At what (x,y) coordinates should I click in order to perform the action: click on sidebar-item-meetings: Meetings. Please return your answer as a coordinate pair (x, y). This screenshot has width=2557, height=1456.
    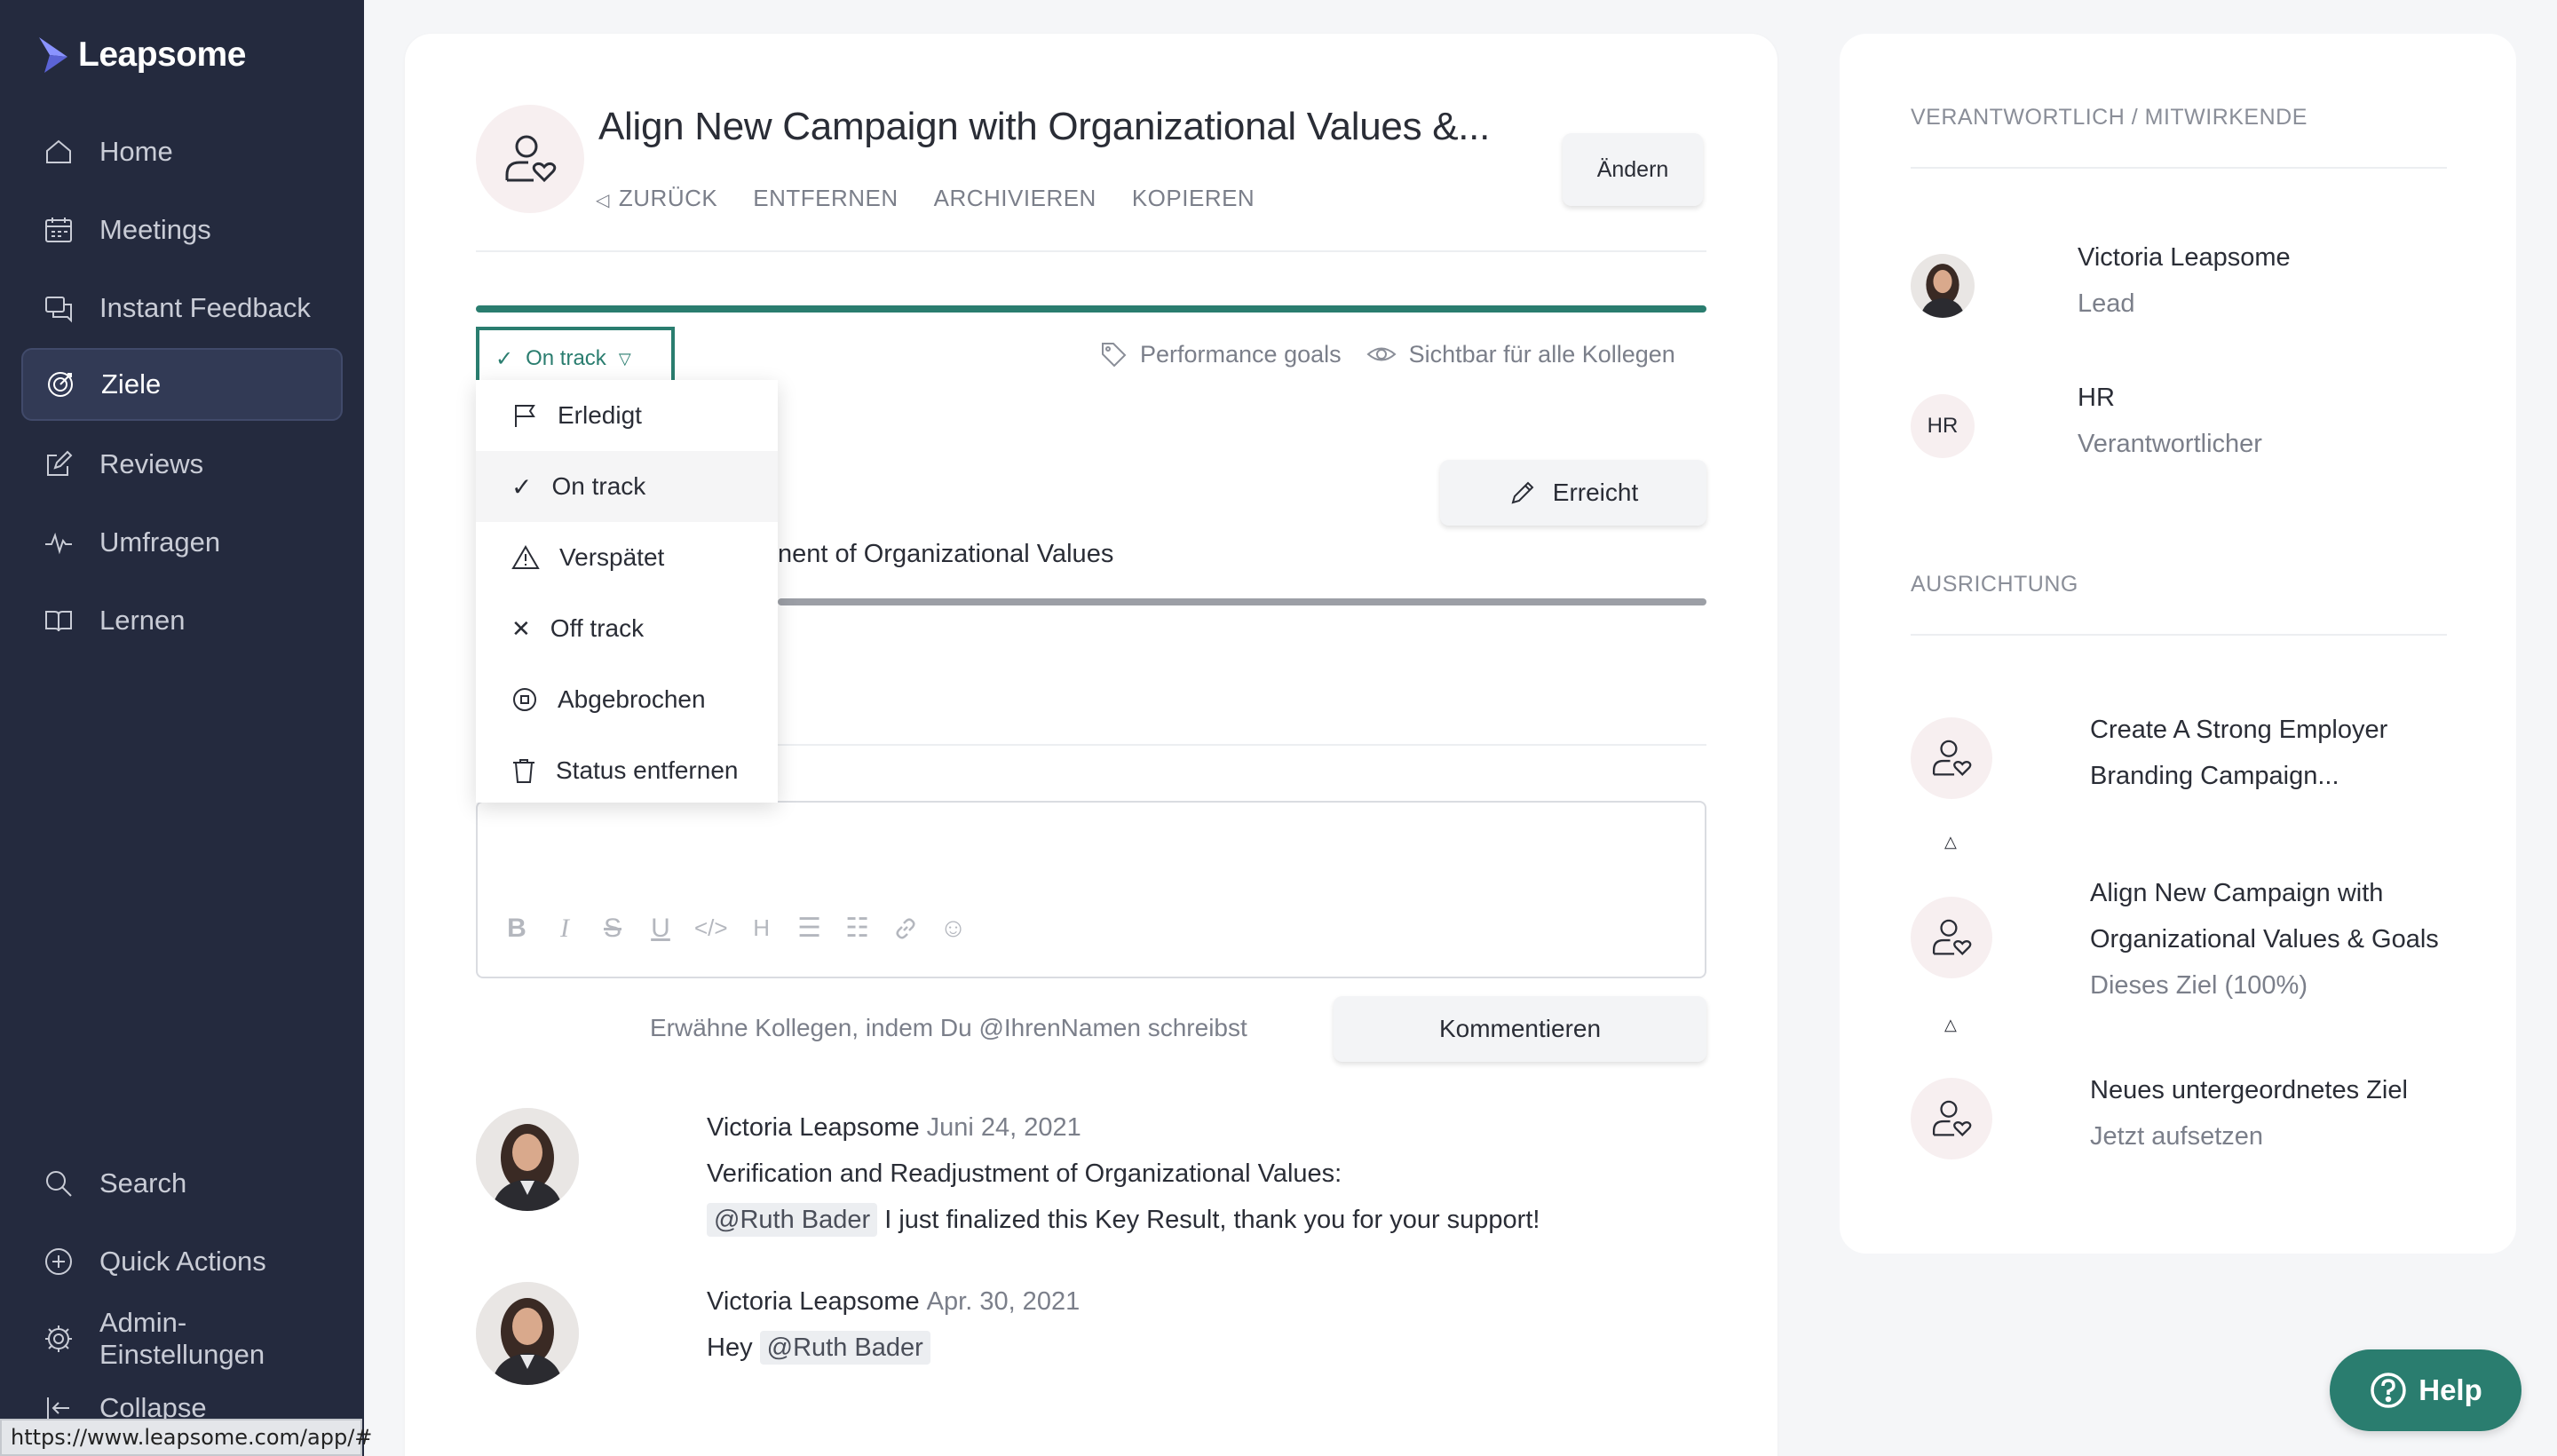
    Looking at the image, I should click on (182, 230).